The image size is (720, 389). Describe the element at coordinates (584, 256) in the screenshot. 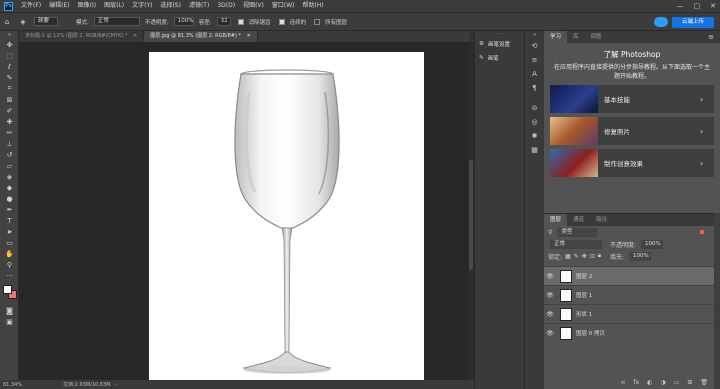

I see `lock-move-icon: ✥` at that location.